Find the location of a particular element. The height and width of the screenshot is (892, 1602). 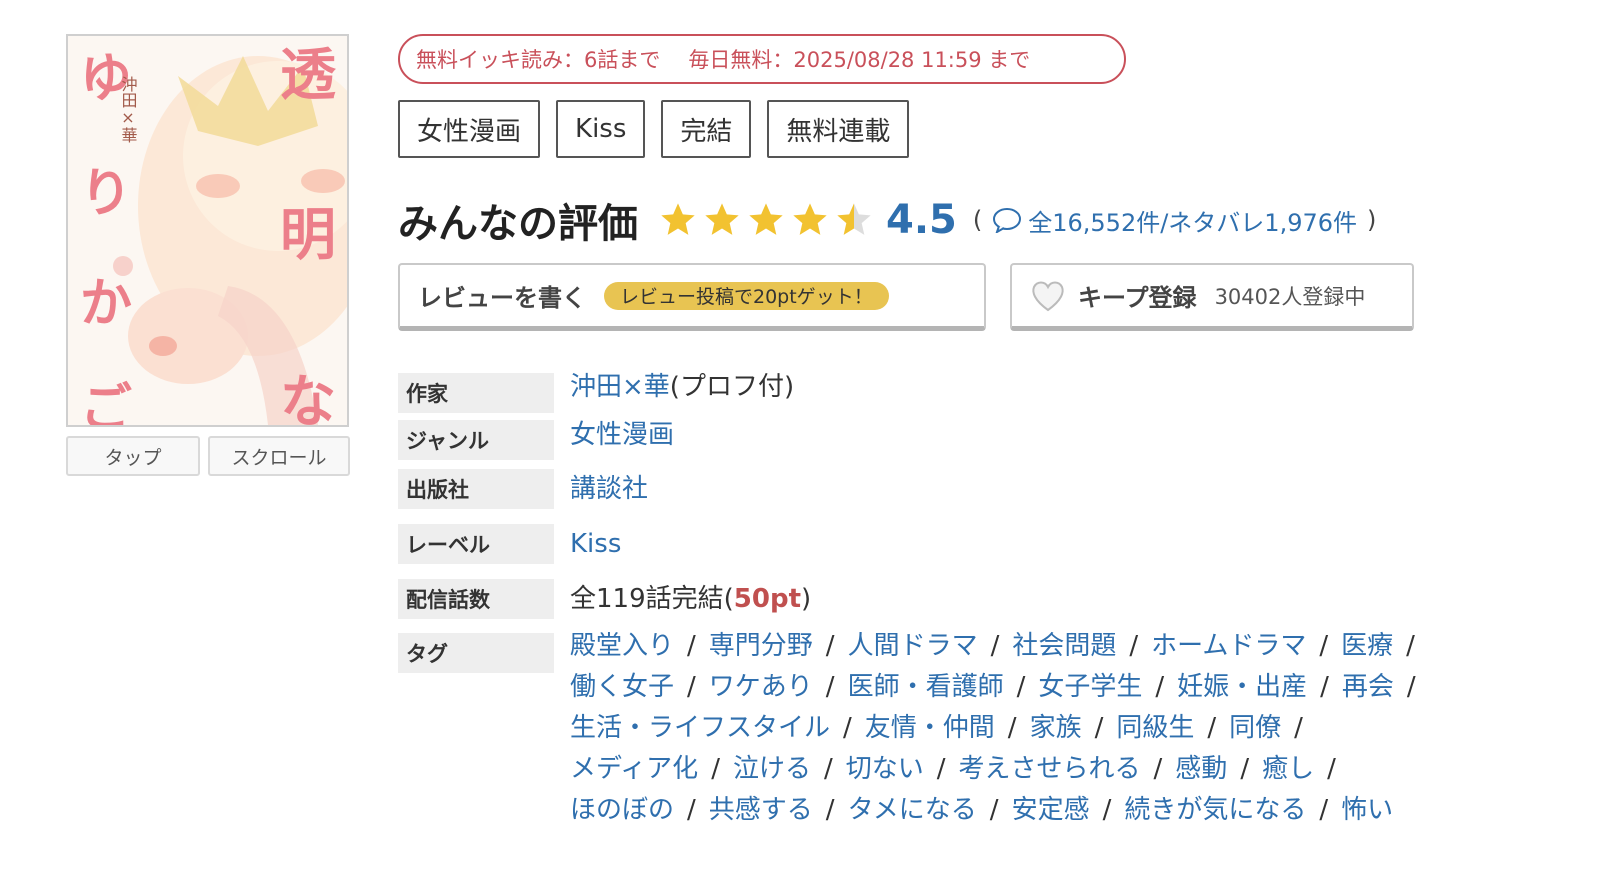

tag-line: ほのぼの / 共感する / タメになる / 安定感 / 続きが気になる / 怖い is located at coordinates (1030, 810).